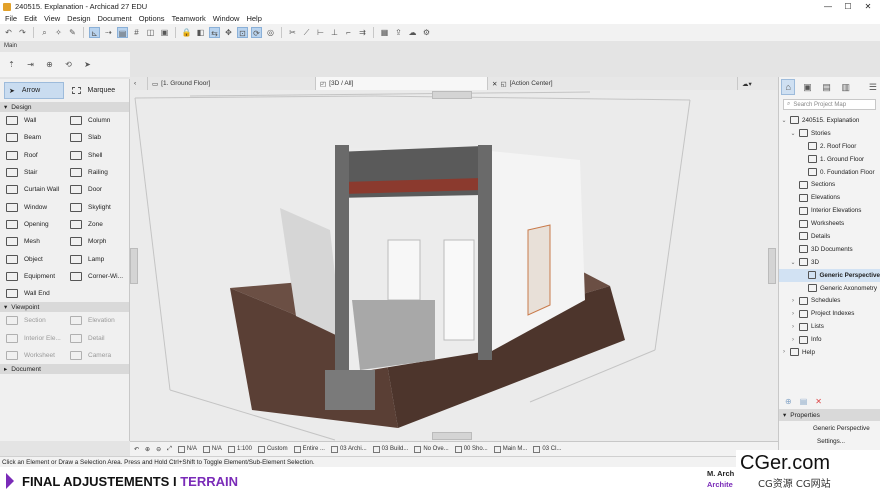  What do you see at coordinates (32, 293) in the screenshot?
I see `wall-end-tool: Wall End` at bounding box center [32, 293].